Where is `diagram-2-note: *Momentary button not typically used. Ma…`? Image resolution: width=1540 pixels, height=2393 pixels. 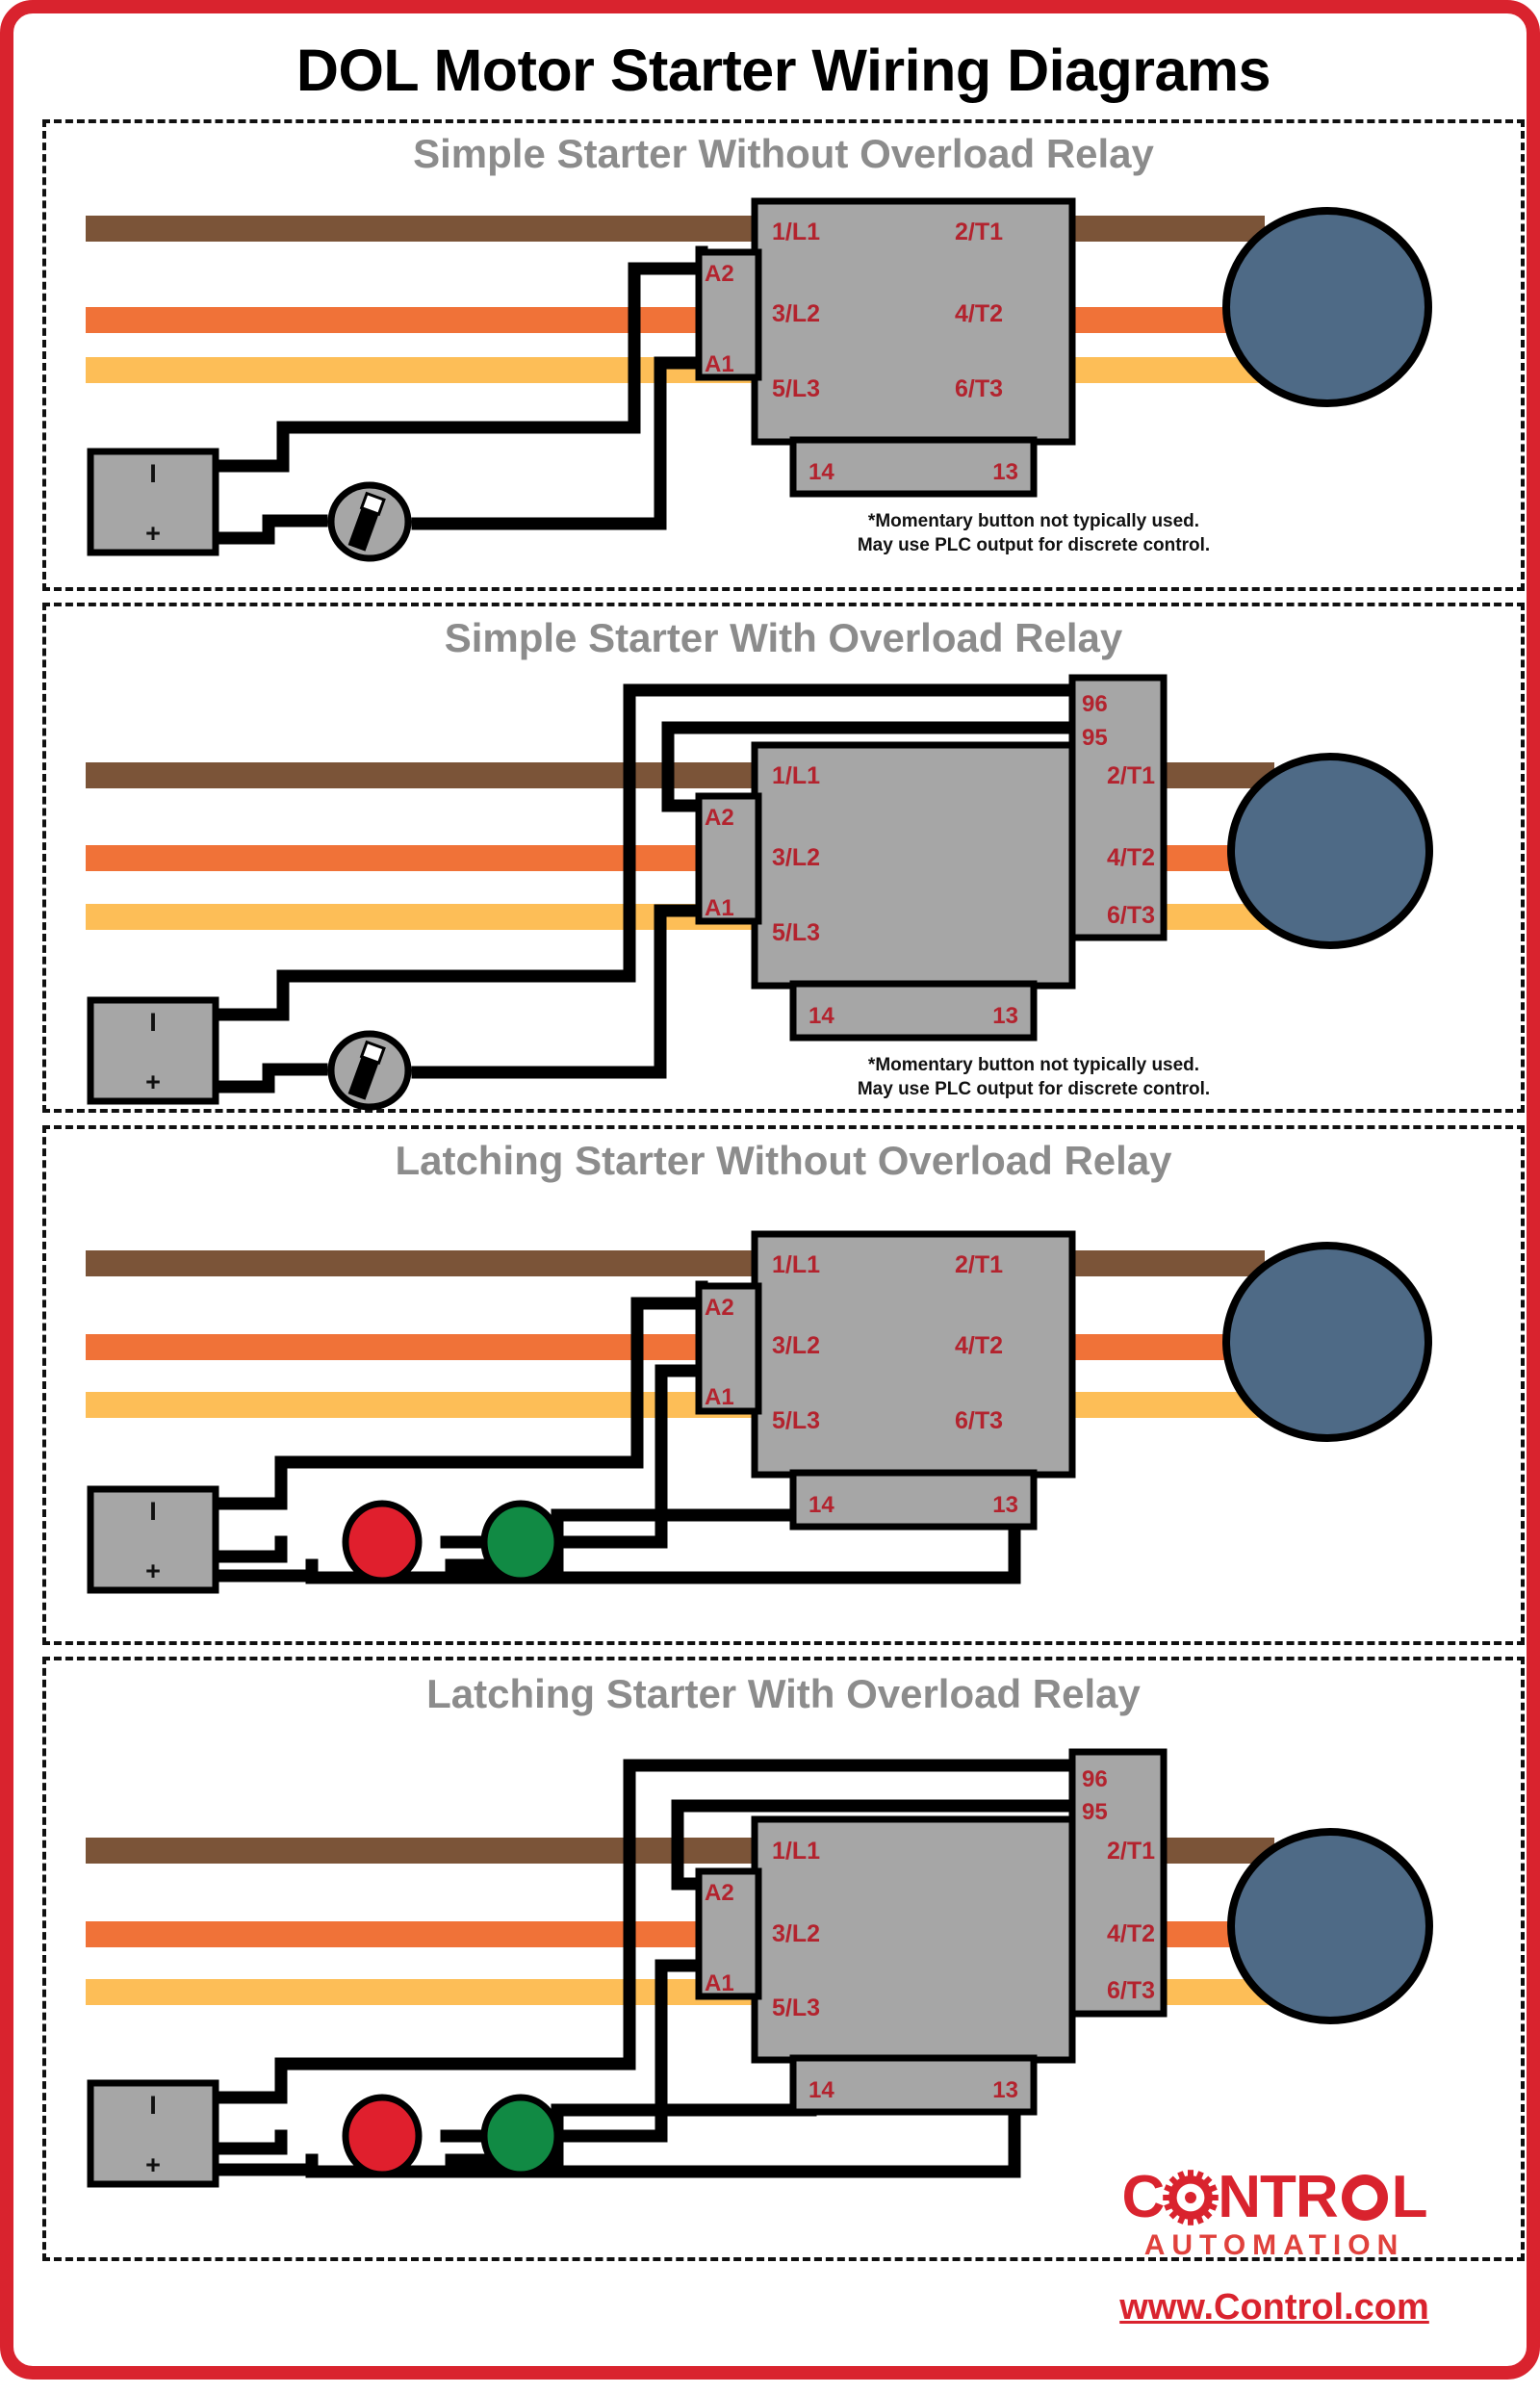 diagram-2-note: *Momentary button not typically used. Ma… is located at coordinates (1033, 1077).